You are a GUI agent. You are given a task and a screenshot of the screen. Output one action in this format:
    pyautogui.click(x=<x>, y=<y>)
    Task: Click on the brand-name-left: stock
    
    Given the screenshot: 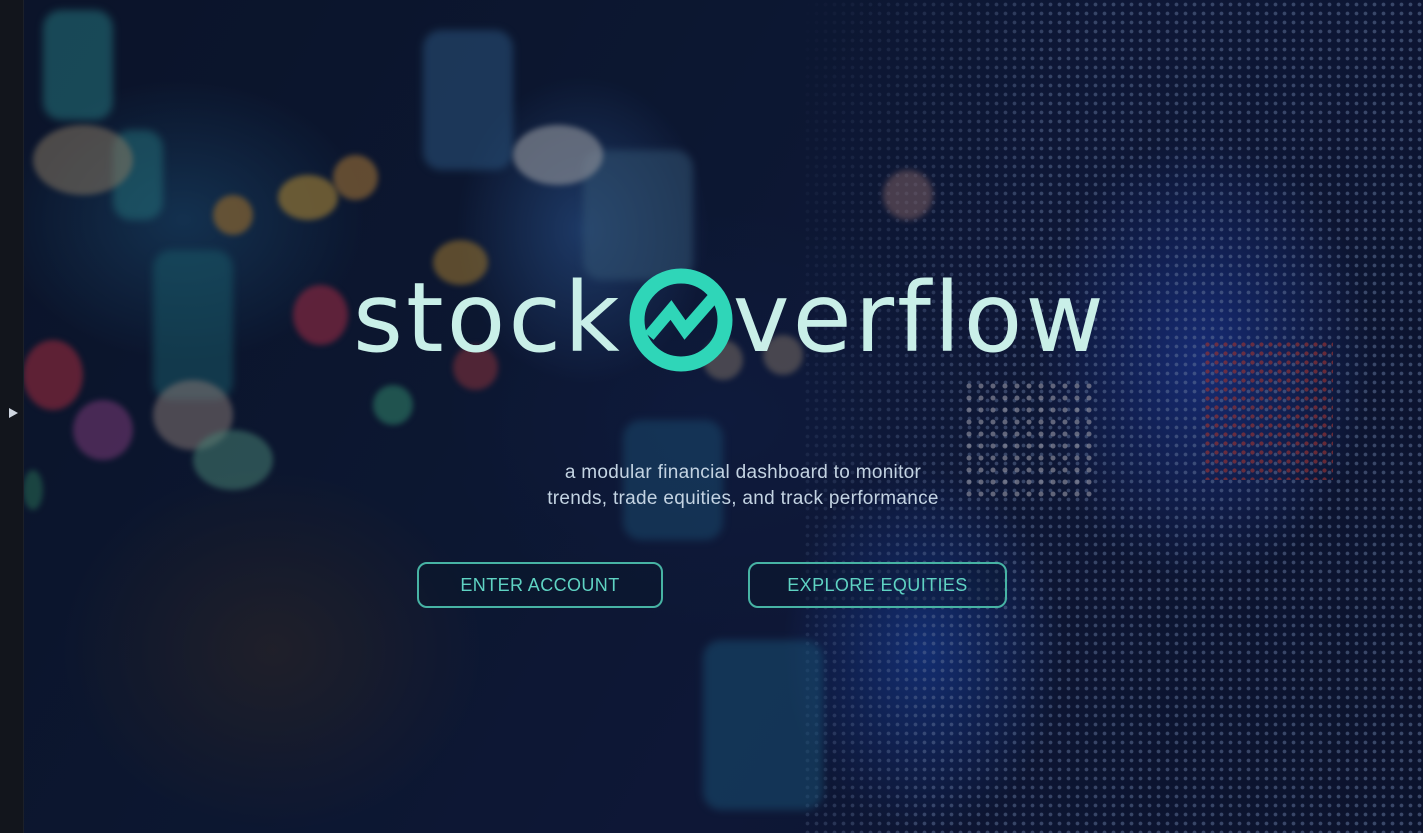 What is the action you would take?
    pyautogui.click(x=488, y=318)
    